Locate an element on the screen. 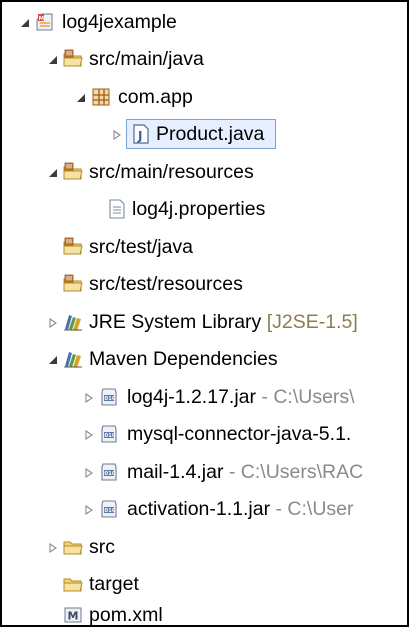 Image resolution: width=409 pixels, height=627 pixels. tree-item-src-test-resources: src/test/resources is located at coordinates (204, 285).